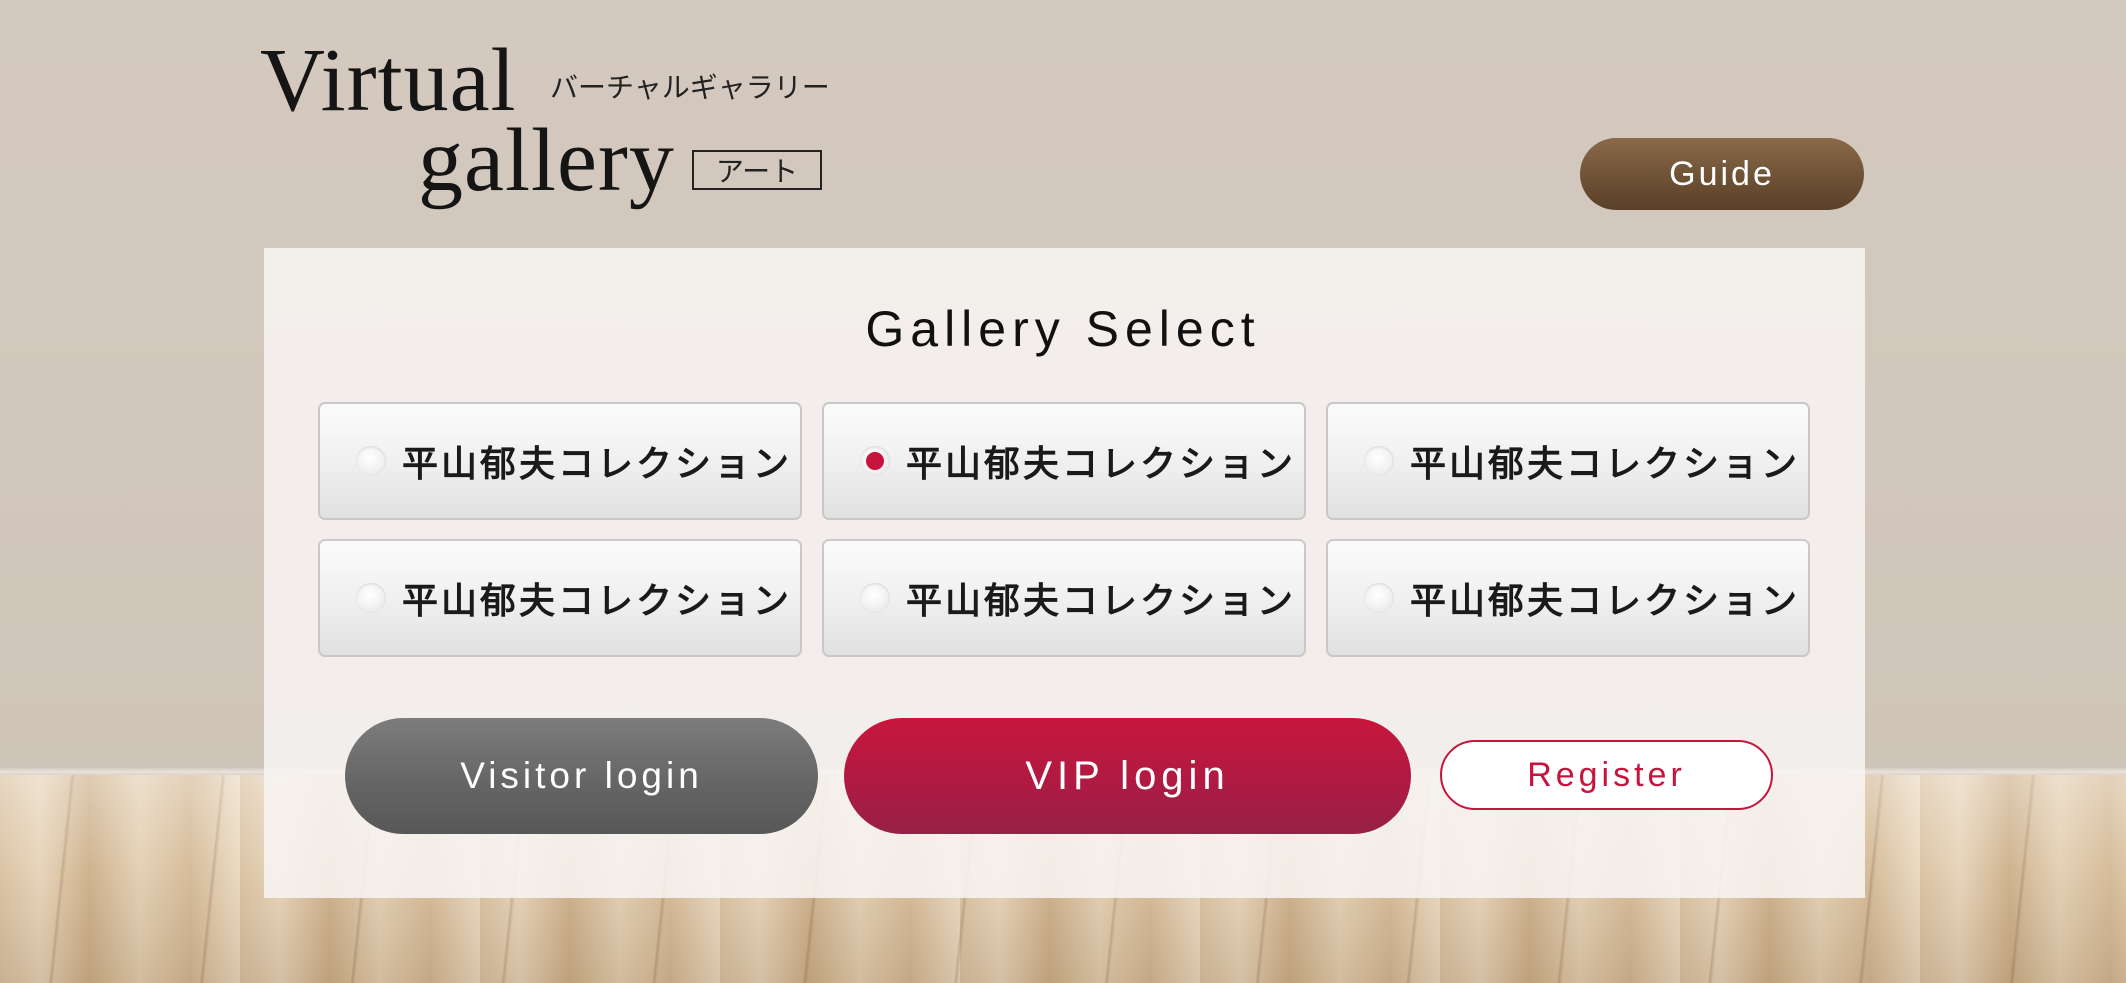  What do you see at coordinates (1606, 775) in the screenshot?
I see `register-button: Register` at bounding box center [1606, 775].